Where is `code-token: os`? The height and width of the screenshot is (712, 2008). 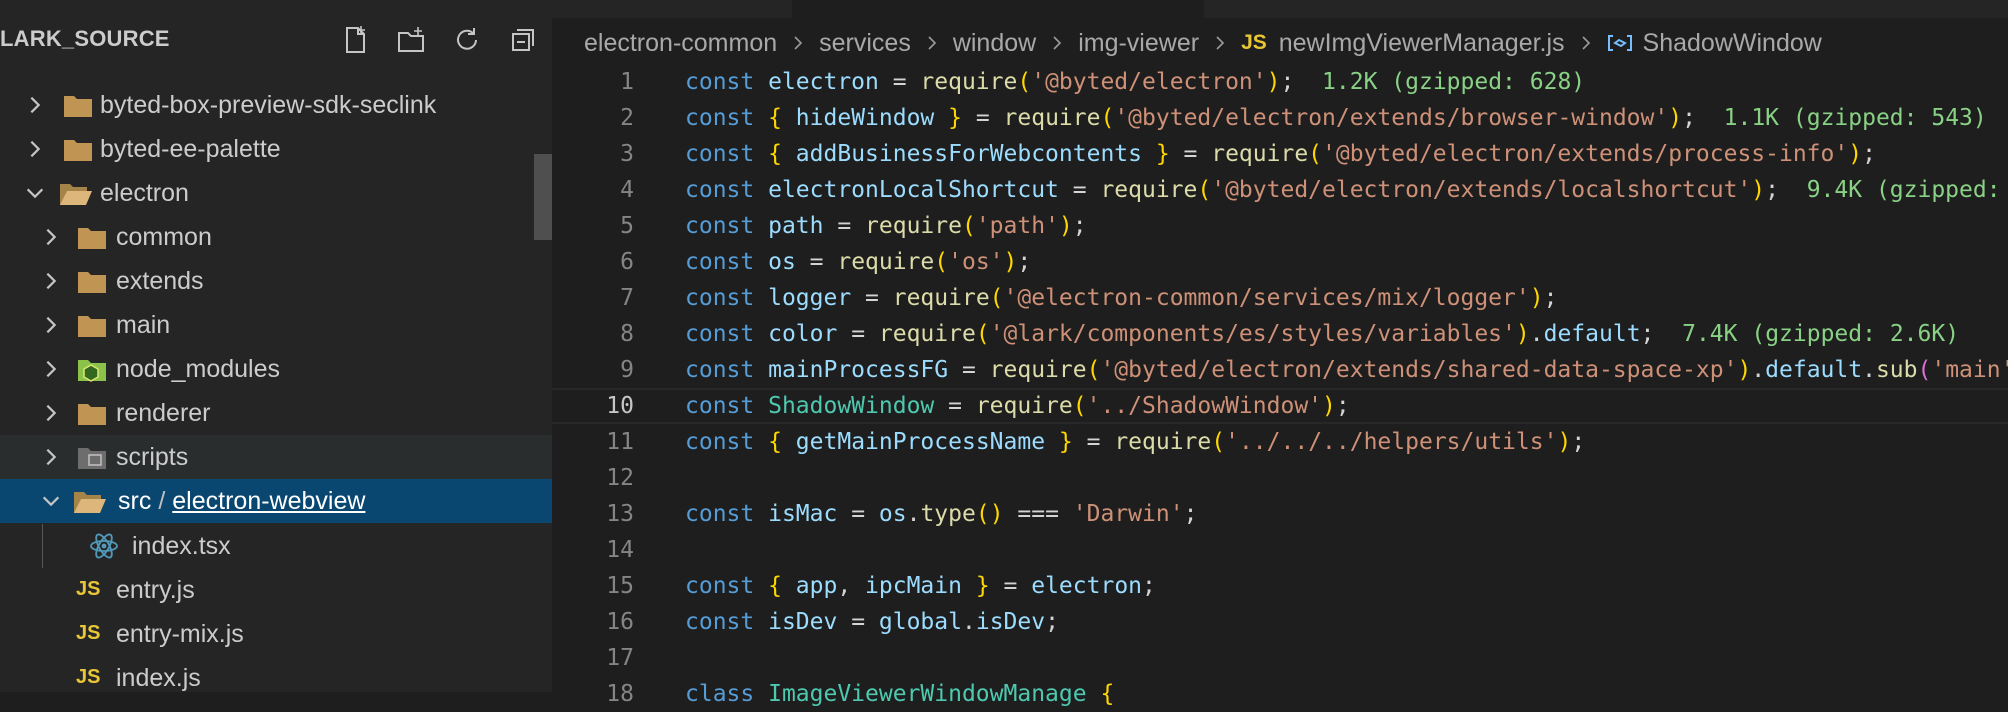 code-token: os is located at coordinates (892, 514).